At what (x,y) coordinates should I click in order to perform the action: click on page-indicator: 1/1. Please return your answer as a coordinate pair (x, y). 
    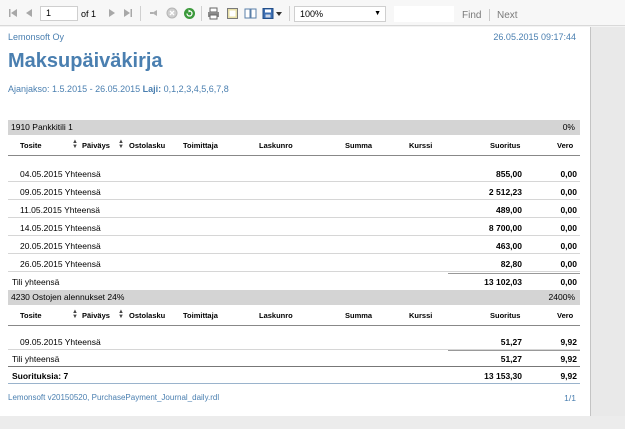
    Looking at the image, I should click on (570, 398).